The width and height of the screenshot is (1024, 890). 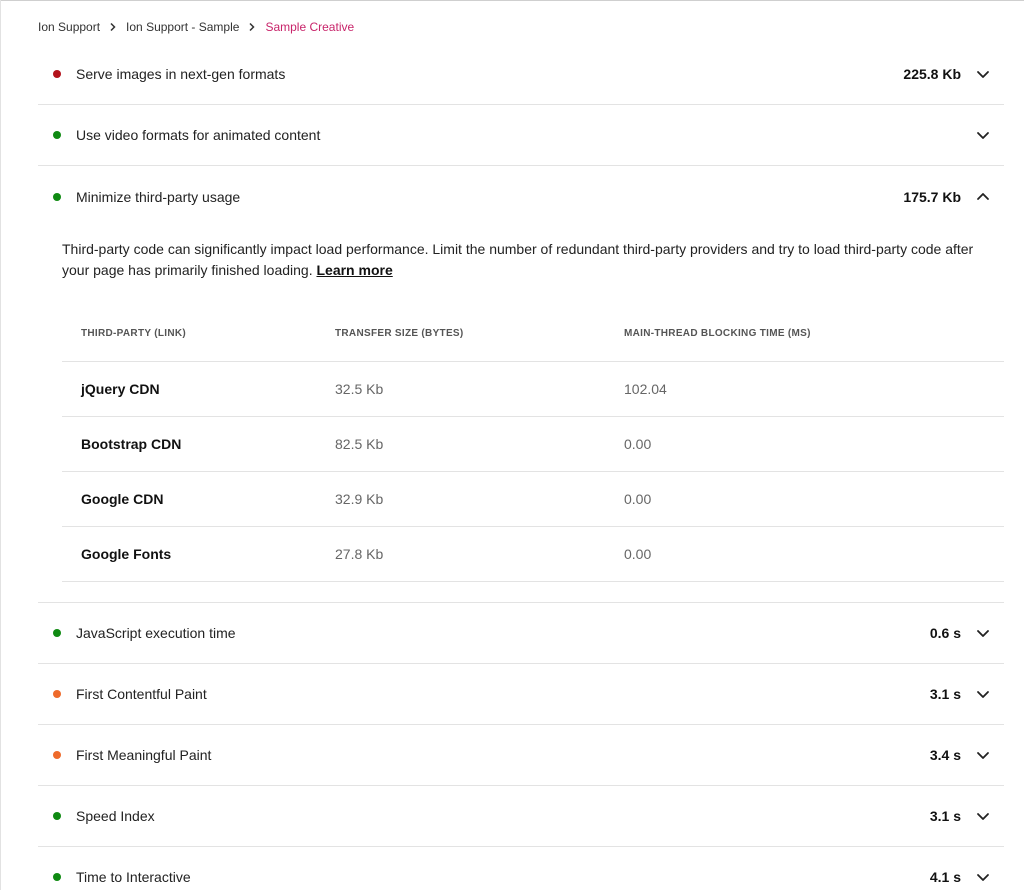 What do you see at coordinates (181, 74) in the screenshot?
I see `audit-title: Serve images in next-gen formats` at bounding box center [181, 74].